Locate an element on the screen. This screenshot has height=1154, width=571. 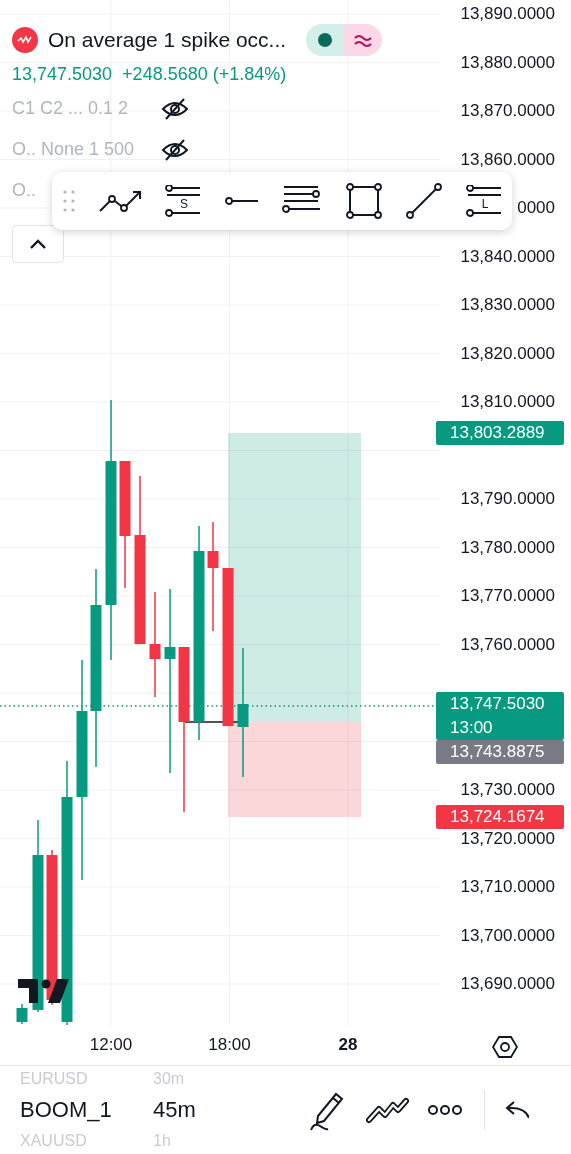
price-label: 13,720.0000 is located at coordinates (507, 838).